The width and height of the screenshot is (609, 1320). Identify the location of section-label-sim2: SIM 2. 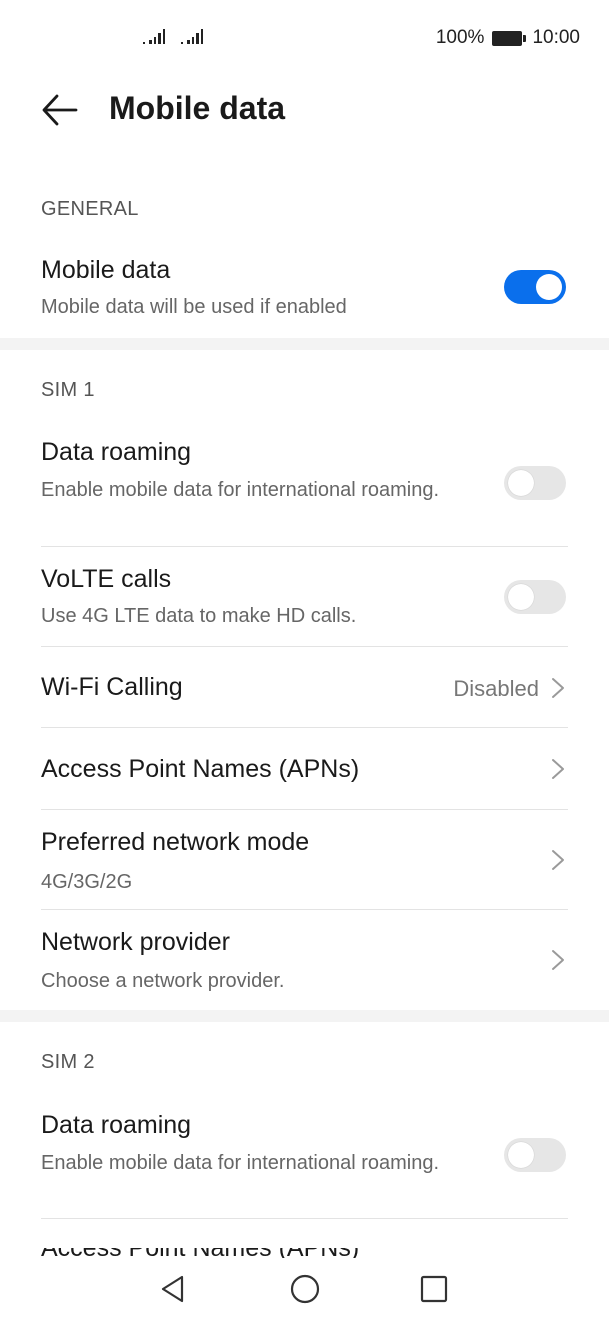
(68, 1062).